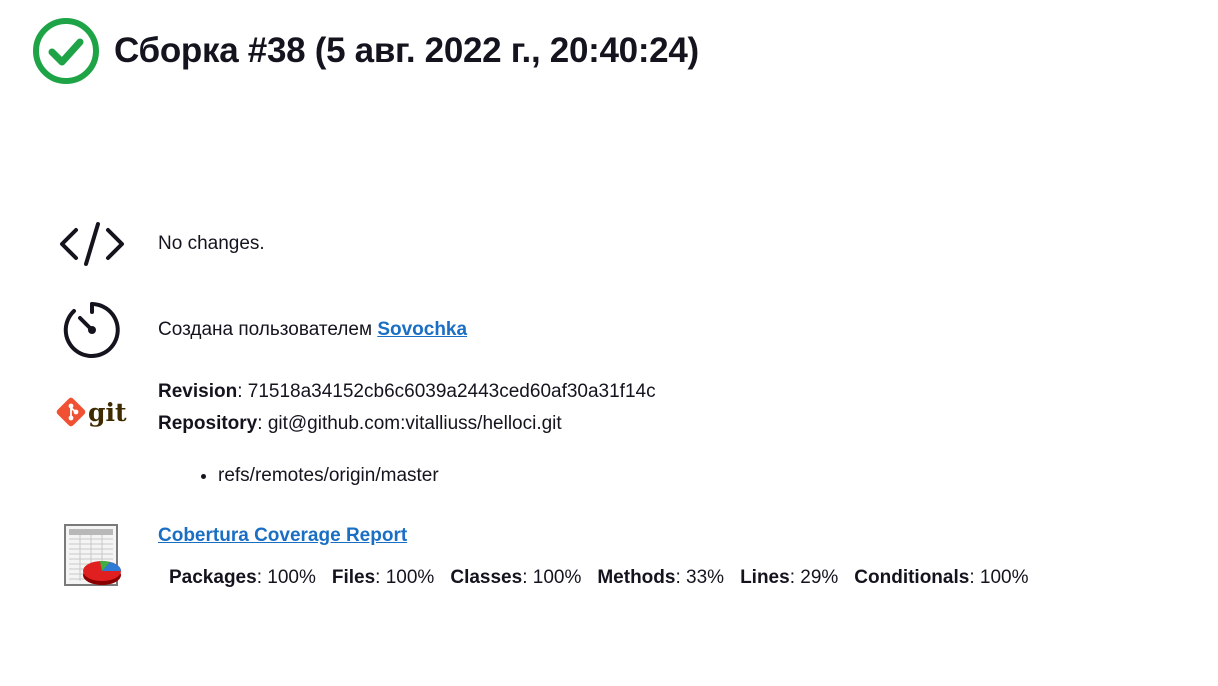 The width and height of the screenshot is (1218, 686). What do you see at coordinates (66, 51) in the screenshot?
I see `success-check-icon` at bounding box center [66, 51].